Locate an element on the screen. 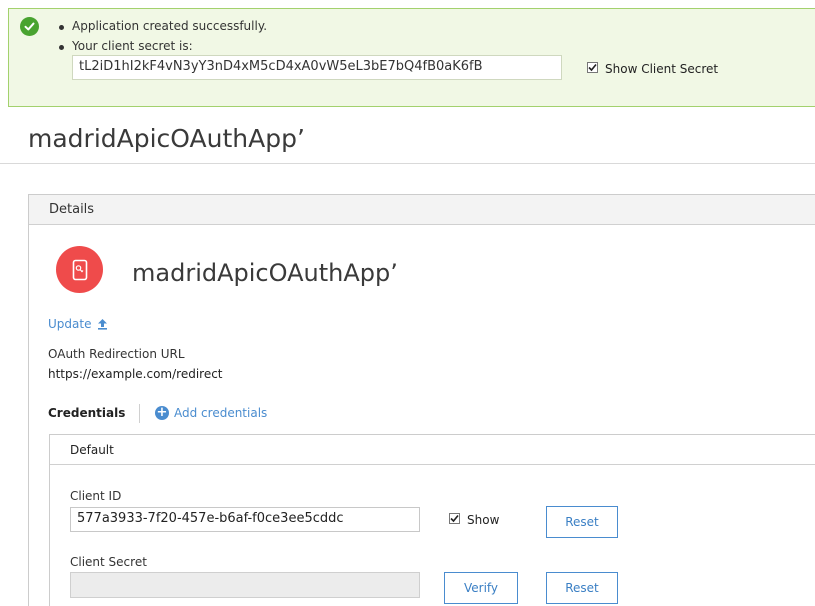  verify-button: Verify is located at coordinates (481, 588).